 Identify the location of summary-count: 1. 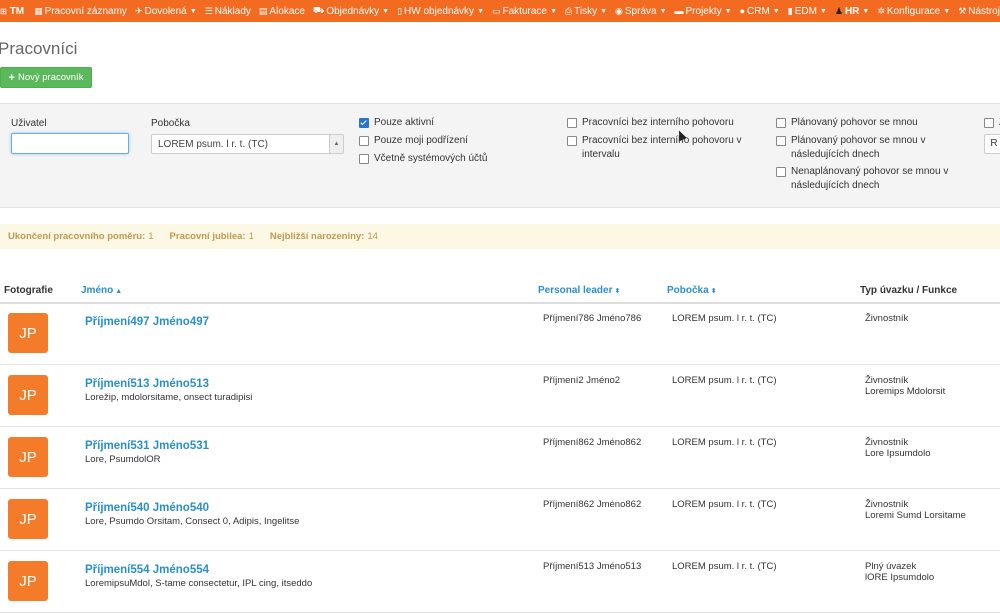
(151, 236).